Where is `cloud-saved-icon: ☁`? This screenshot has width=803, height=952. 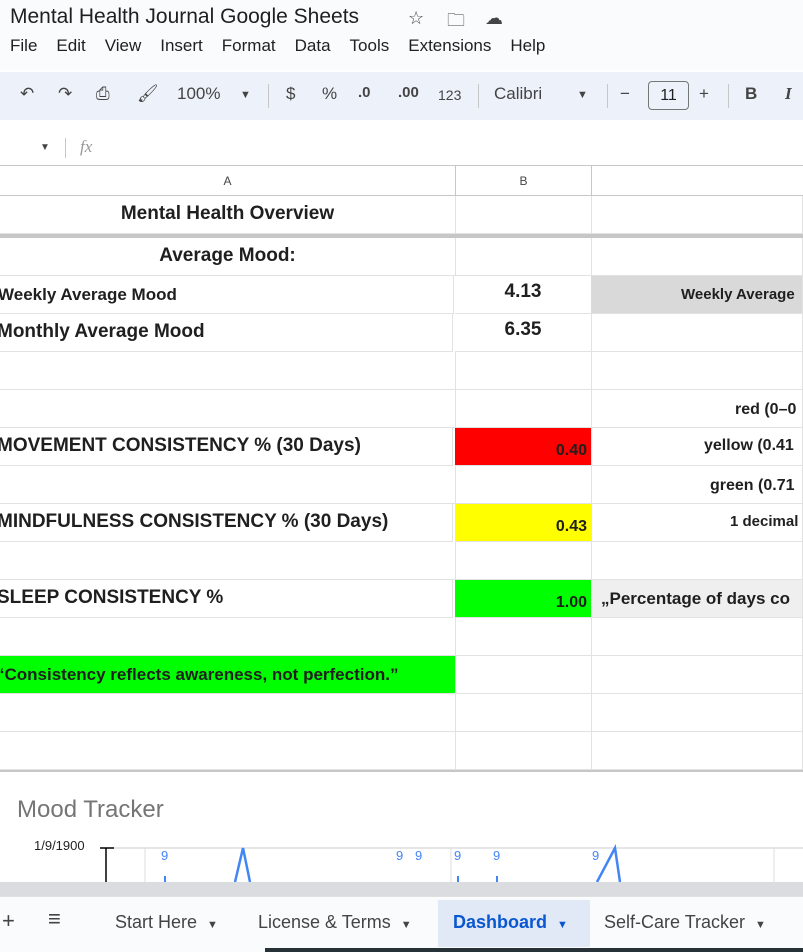 cloud-saved-icon: ☁ is located at coordinates (494, 18).